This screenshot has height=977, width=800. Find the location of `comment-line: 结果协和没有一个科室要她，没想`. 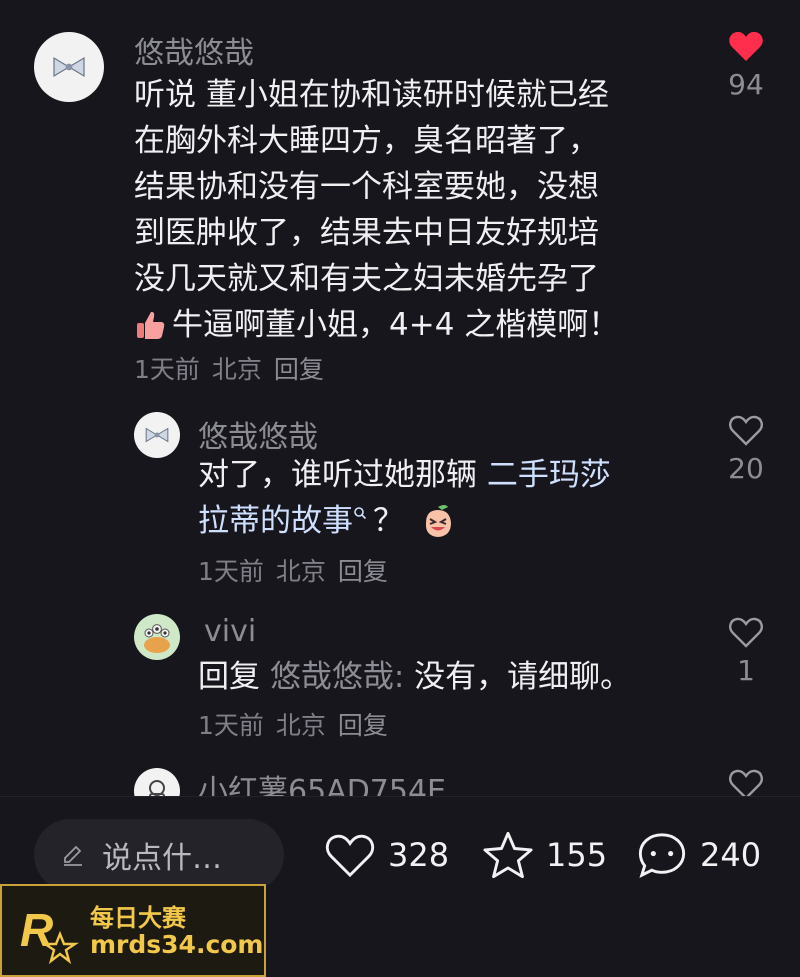

comment-line: 结果协和没有一个科室要她，没想 is located at coordinates (366, 187).